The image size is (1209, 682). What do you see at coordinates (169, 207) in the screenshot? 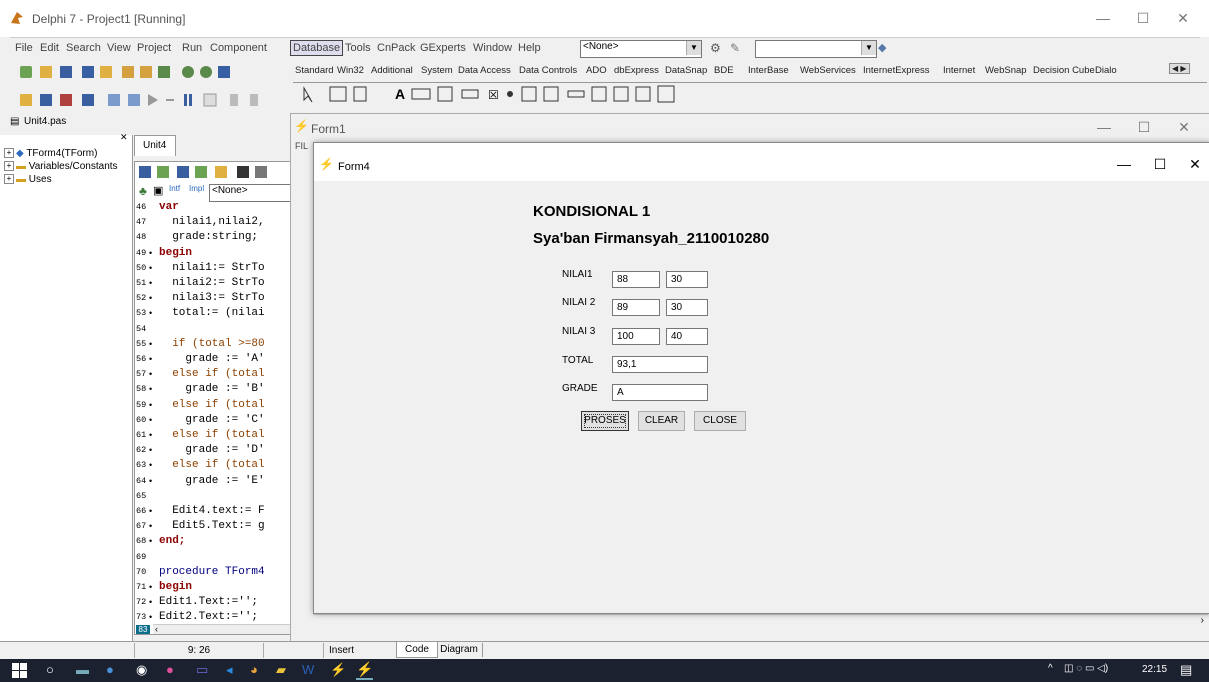
I see `code-line: var` at bounding box center [169, 207].